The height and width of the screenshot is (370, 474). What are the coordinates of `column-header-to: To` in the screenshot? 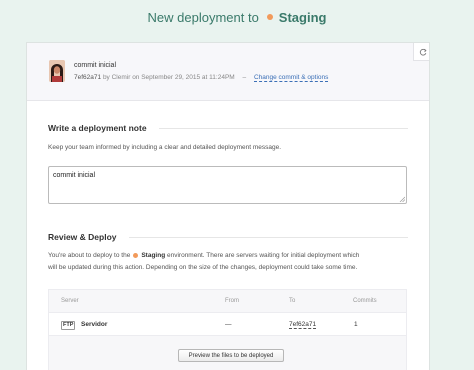 It's located at (292, 301).